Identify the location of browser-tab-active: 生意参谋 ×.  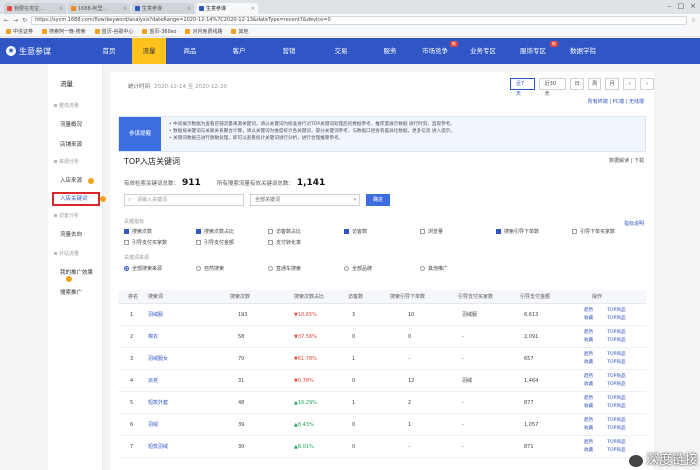
(227, 8).